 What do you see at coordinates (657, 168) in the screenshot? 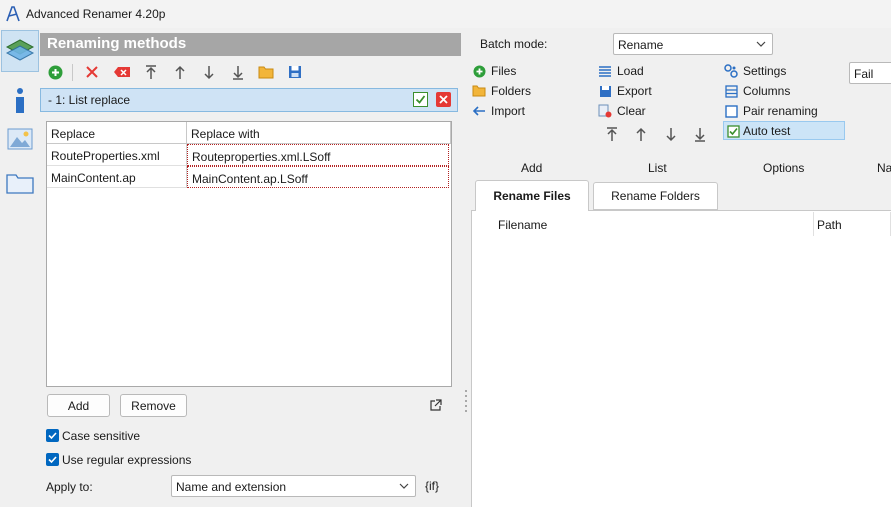
I see `section-list-label: List` at bounding box center [657, 168].